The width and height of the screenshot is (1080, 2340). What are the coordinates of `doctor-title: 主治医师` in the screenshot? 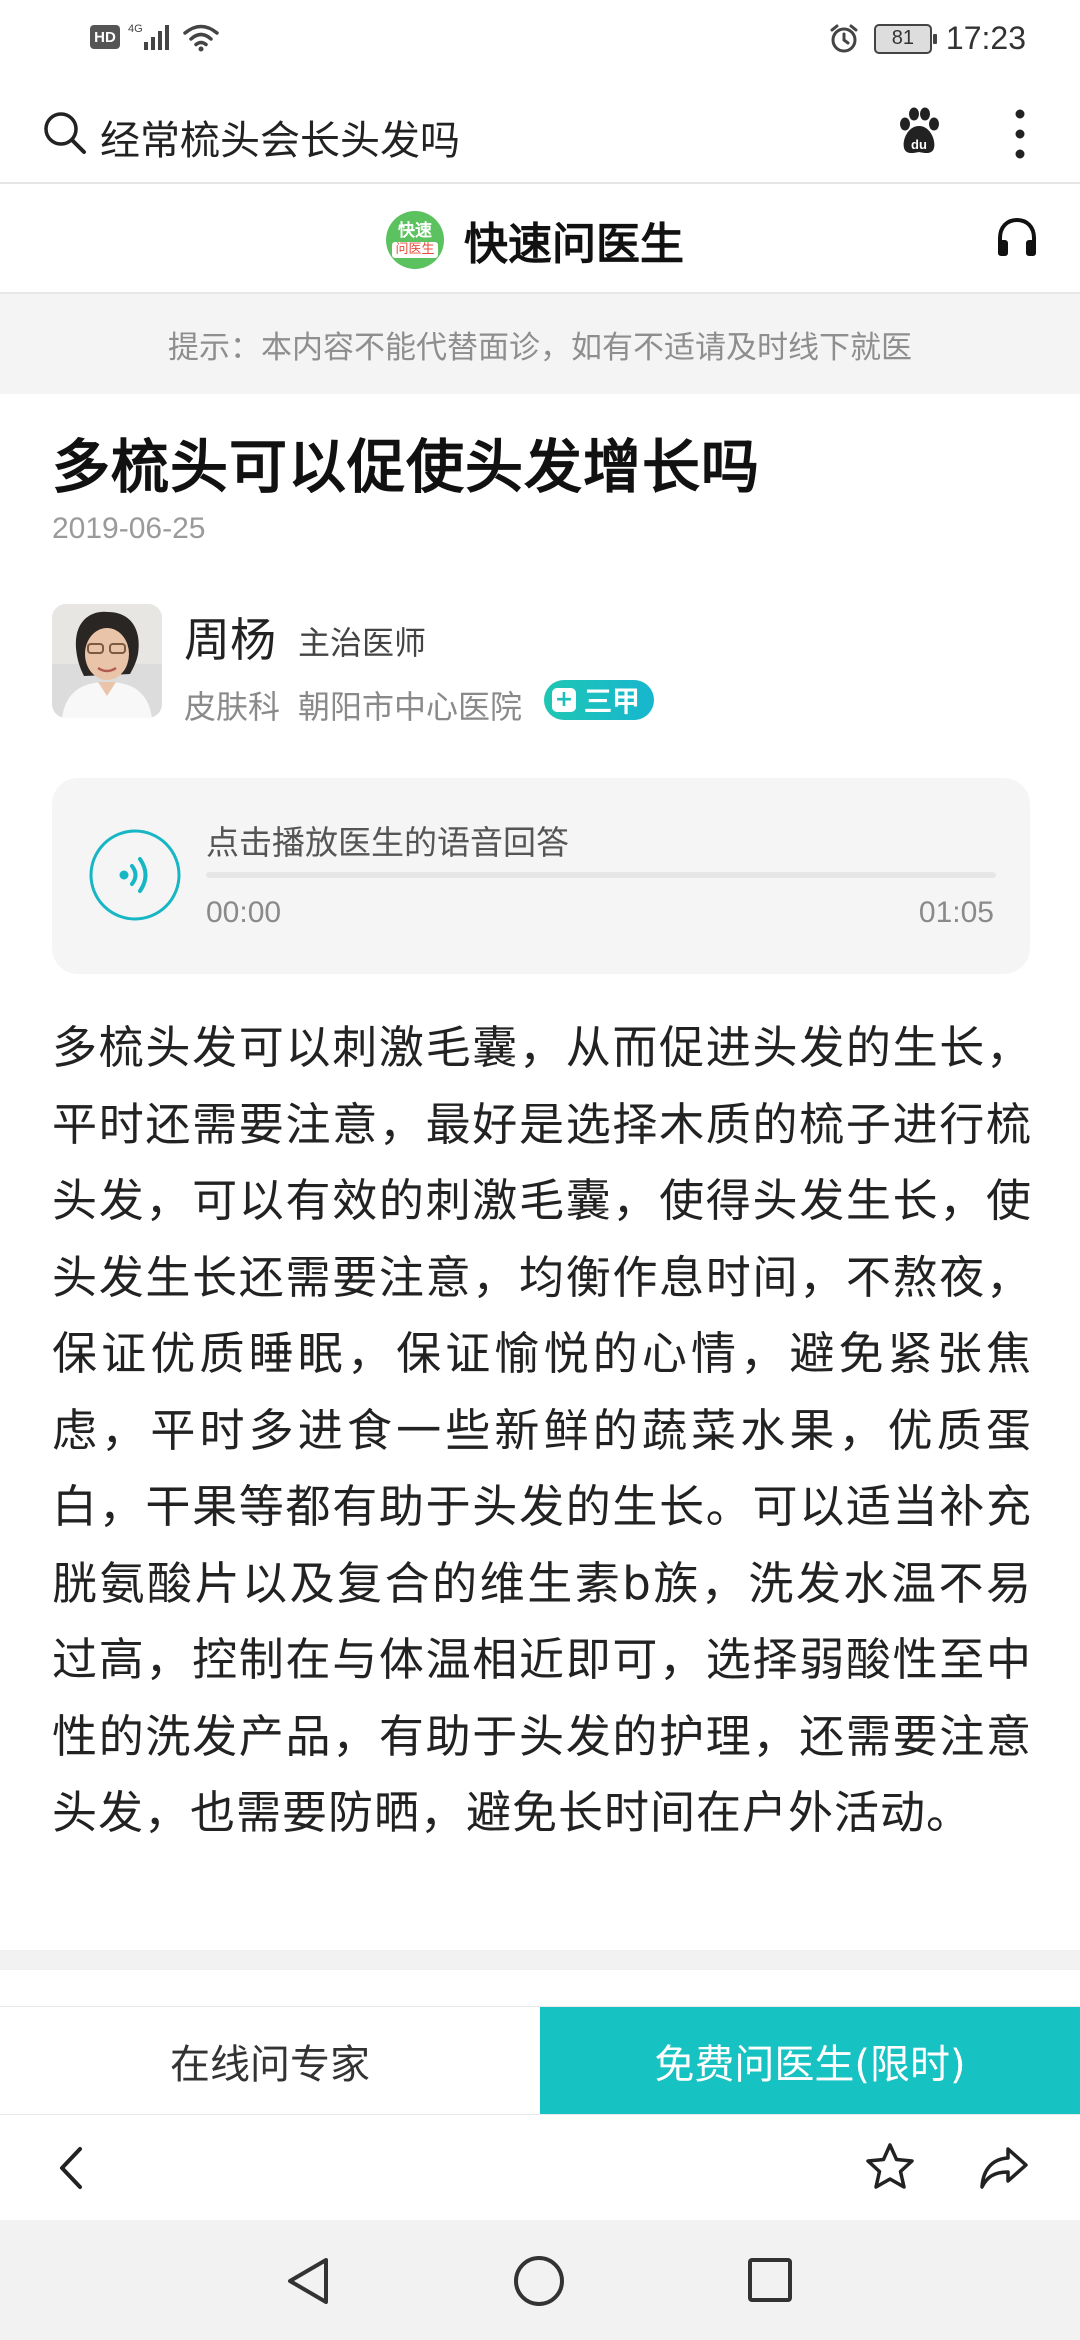 It's located at (362, 643).